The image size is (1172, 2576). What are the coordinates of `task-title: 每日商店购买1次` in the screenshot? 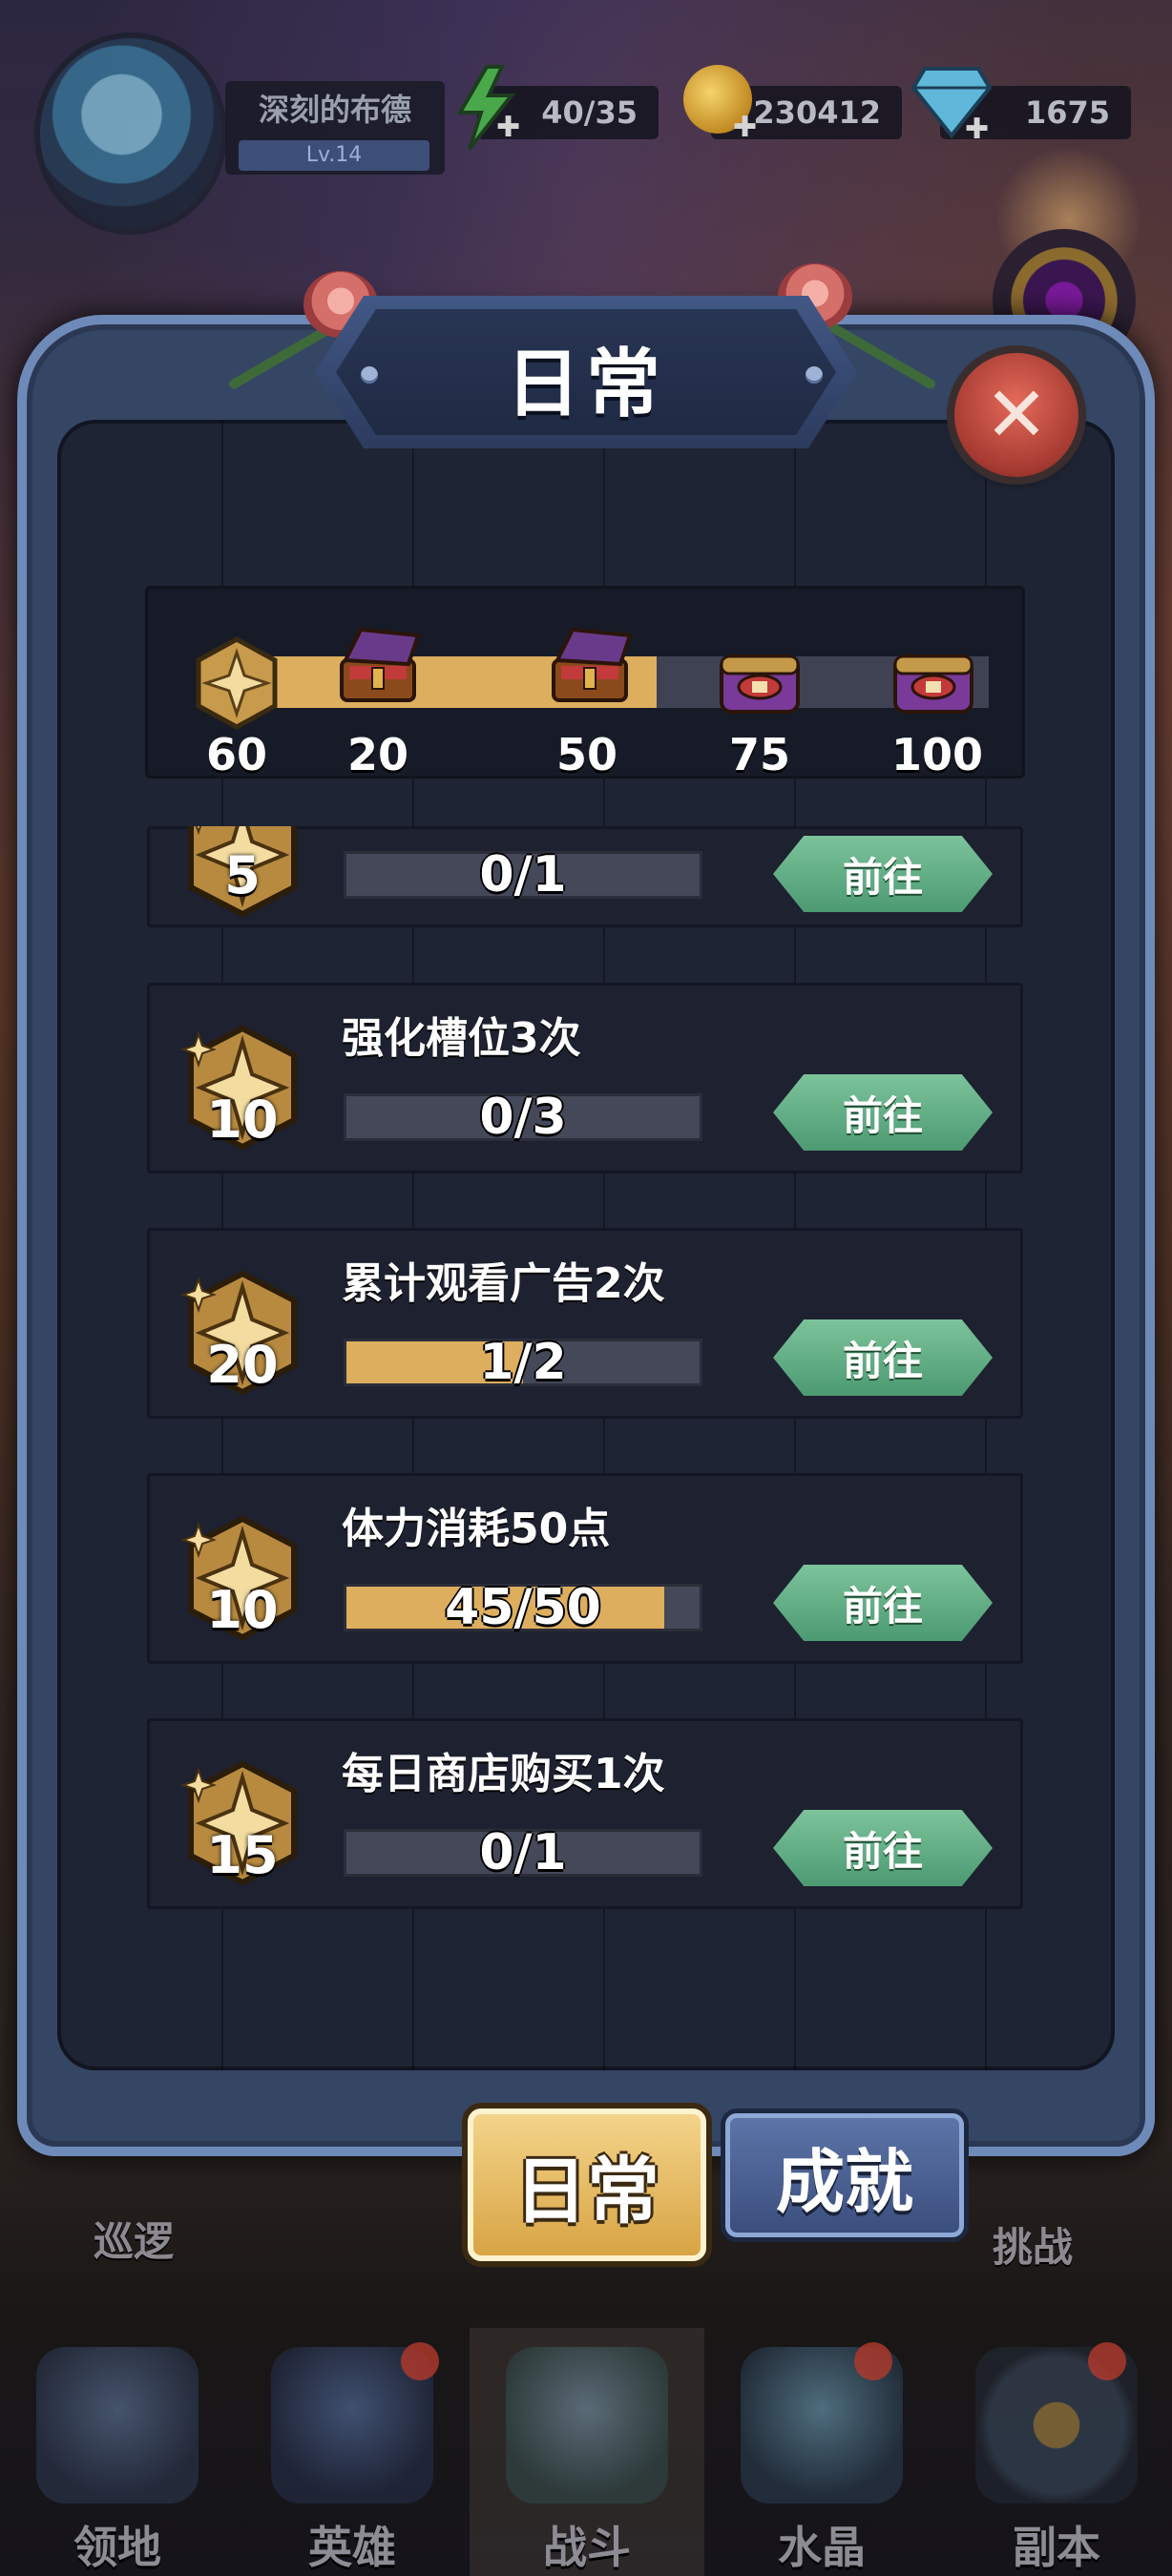 It's located at (503, 1774).